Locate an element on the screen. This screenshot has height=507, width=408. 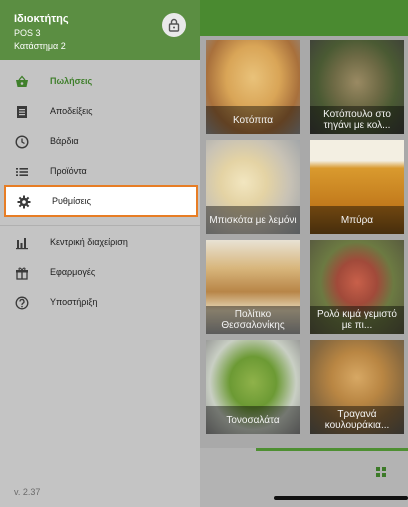
receipt-icon is located at coordinates (22, 112).